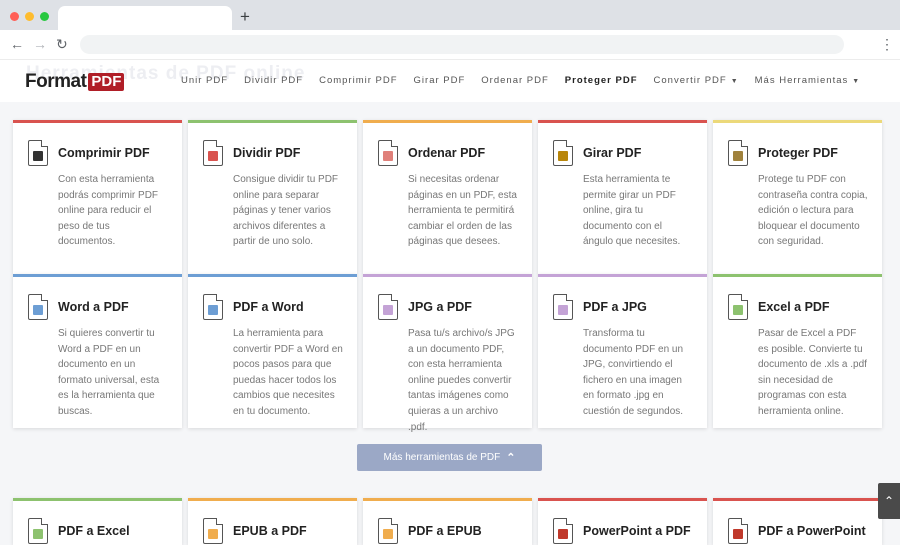 The image size is (900, 545). Describe the element at coordinates (44, 16) in the screenshot. I see `maximize-window-button` at that location.